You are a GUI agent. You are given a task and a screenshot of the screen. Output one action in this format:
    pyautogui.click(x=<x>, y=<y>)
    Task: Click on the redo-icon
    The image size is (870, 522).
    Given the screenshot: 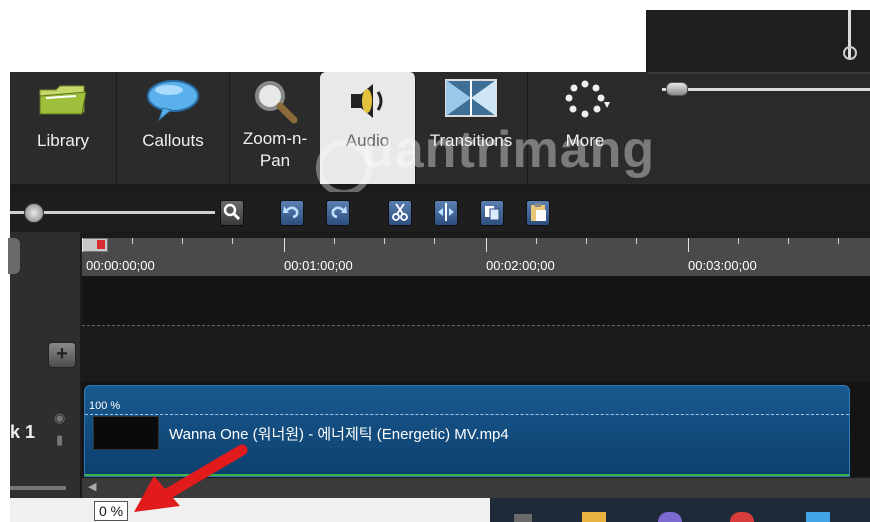 What is the action you would take?
    pyautogui.click(x=339, y=212)
    